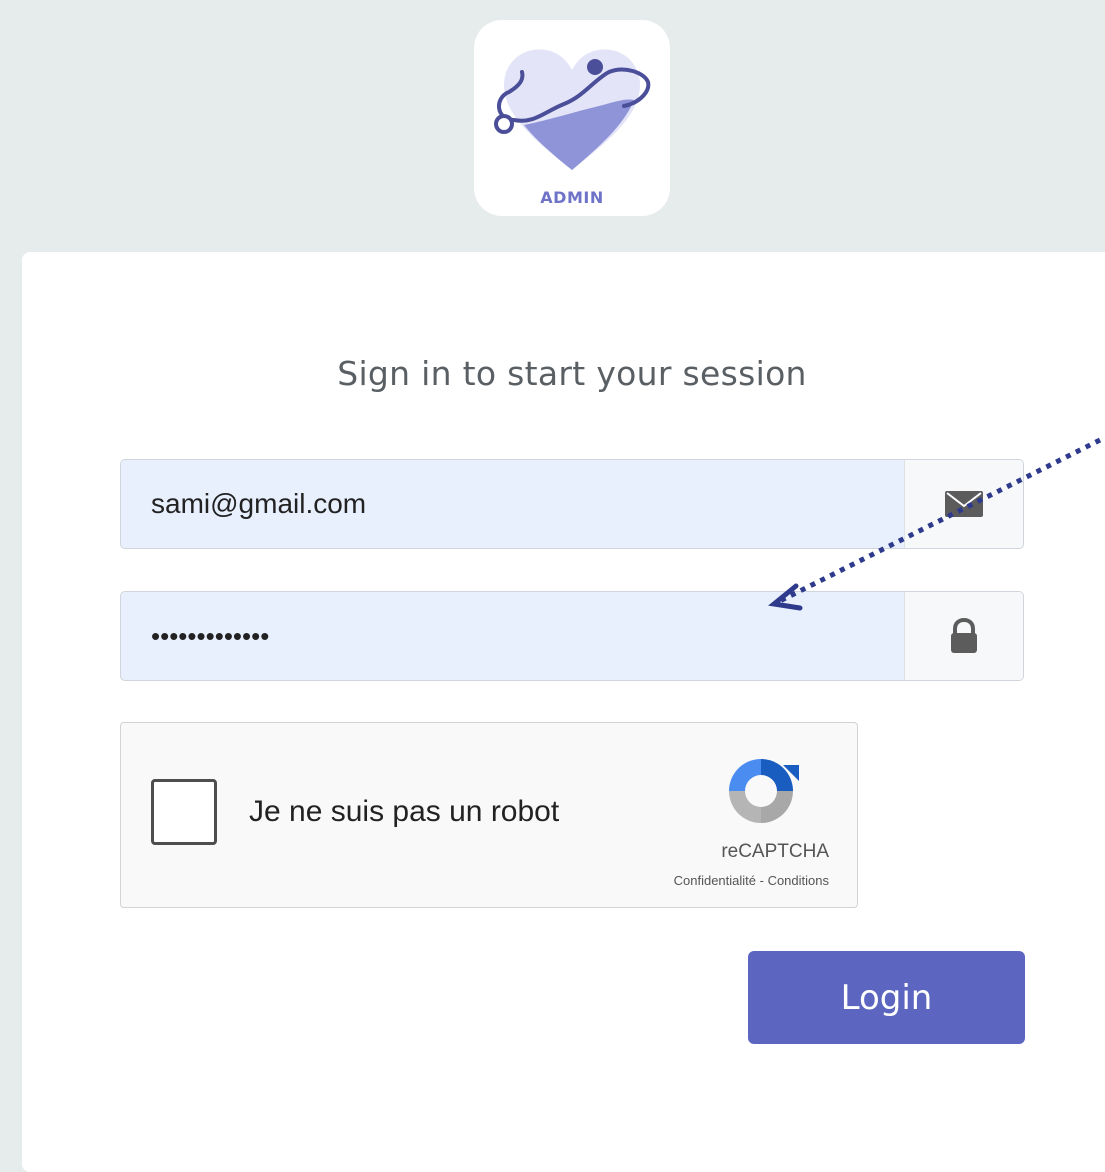  What do you see at coordinates (886, 997) in the screenshot?
I see `login-button: Login` at bounding box center [886, 997].